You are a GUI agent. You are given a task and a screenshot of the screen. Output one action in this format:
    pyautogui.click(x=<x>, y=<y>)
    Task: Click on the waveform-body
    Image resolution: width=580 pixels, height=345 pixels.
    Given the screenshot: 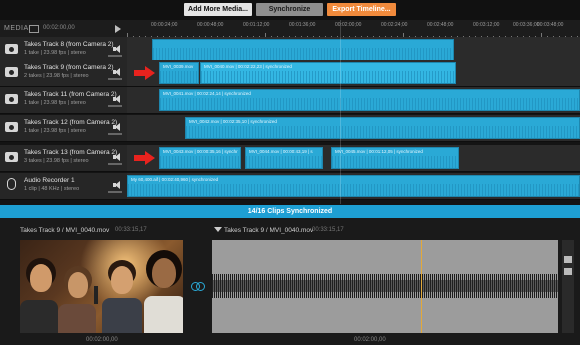 What is the action you would take?
    pyautogui.click(x=385, y=286)
    